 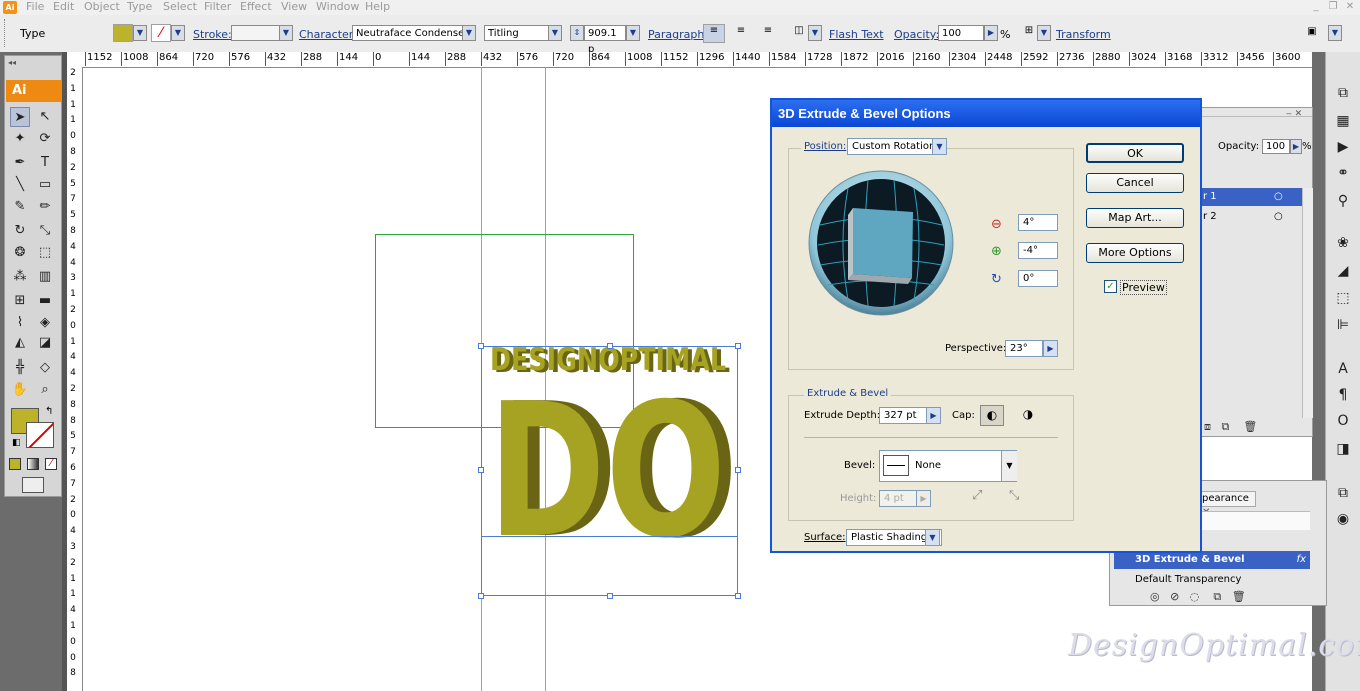 What do you see at coordinates (1276, 146) in the screenshot?
I see `layers-opacity-field: 100` at bounding box center [1276, 146].